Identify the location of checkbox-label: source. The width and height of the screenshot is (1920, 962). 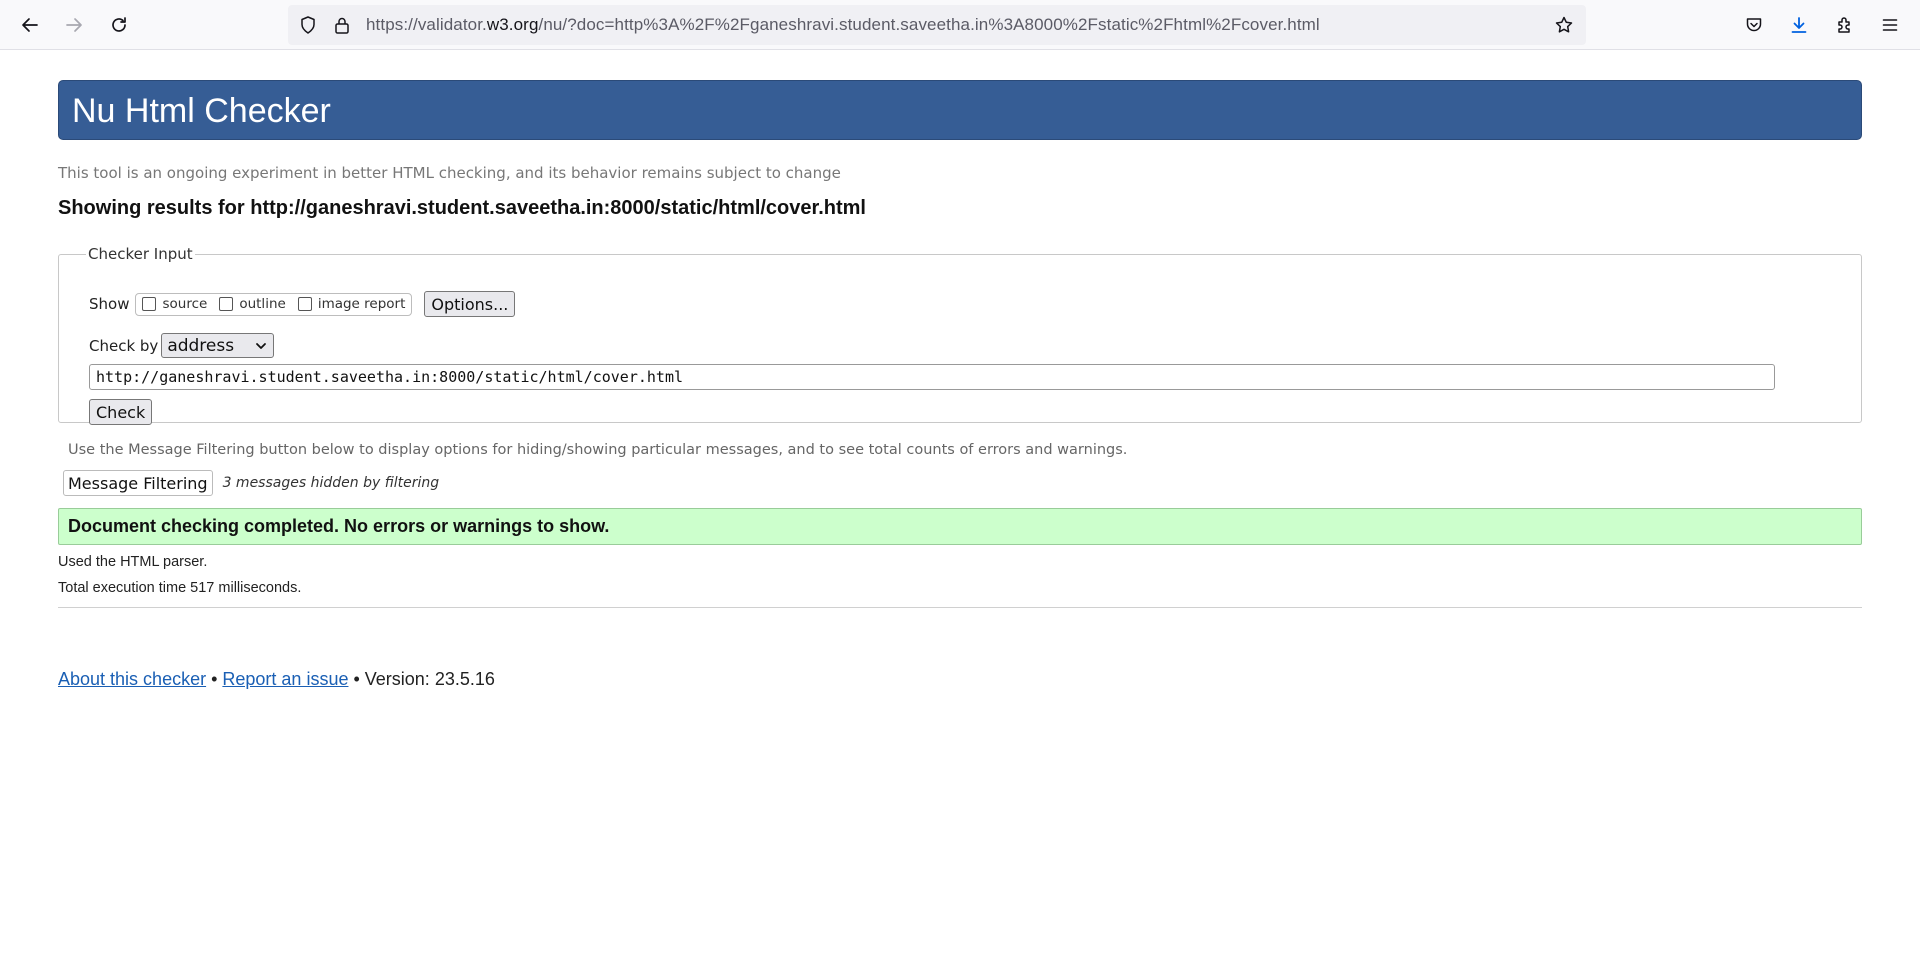
(185, 304).